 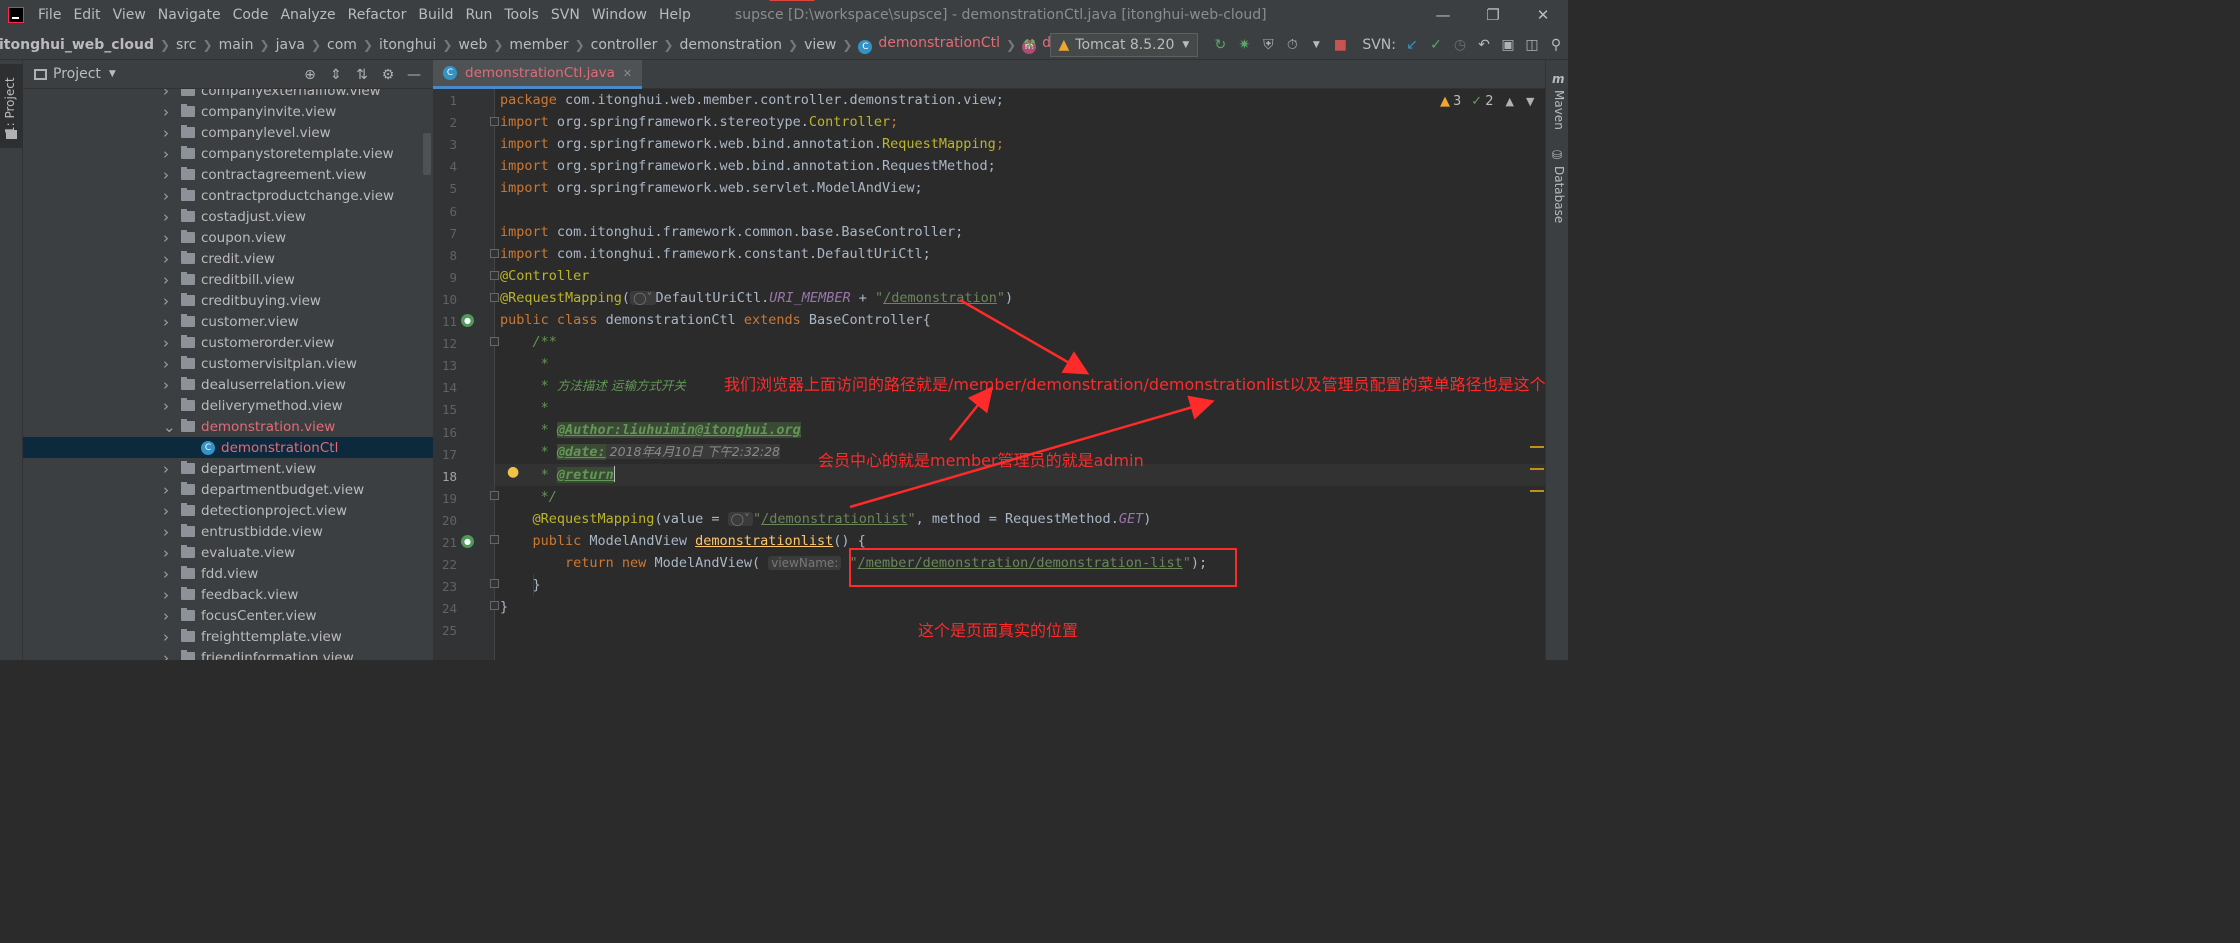 What do you see at coordinates (228, 552) in the screenshot?
I see `tree-item-folder: › evaluate.view` at bounding box center [228, 552].